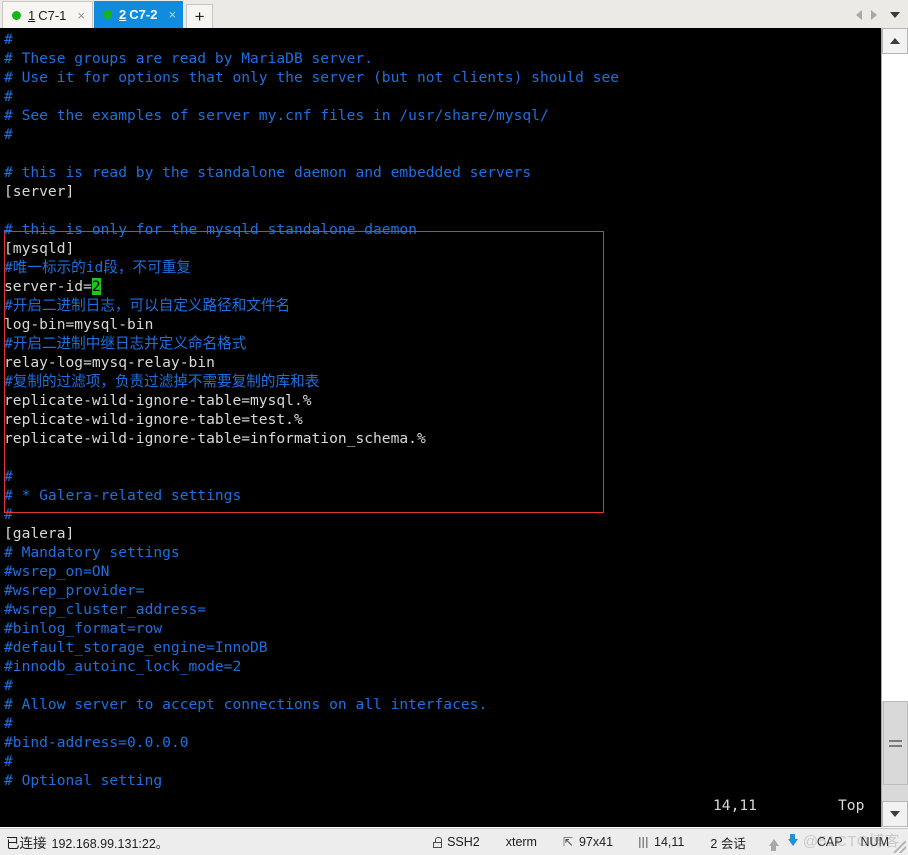 Image resolution: width=908 pixels, height=855 pixels. I want to click on tab-list-chevron-down-icon, so click(895, 14).